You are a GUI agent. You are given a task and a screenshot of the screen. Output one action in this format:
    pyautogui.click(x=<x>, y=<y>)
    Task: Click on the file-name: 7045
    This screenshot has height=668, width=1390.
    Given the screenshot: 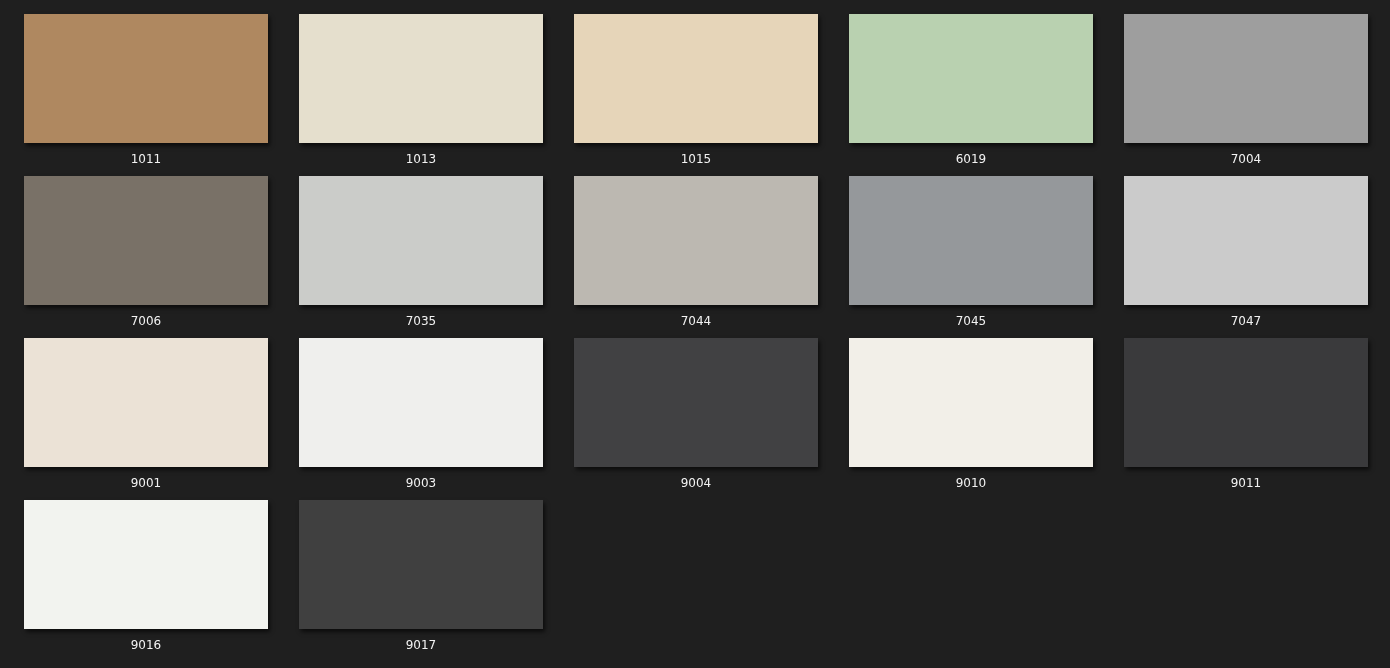 What is the action you would take?
    pyautogui.click(x=971, y=321)
    